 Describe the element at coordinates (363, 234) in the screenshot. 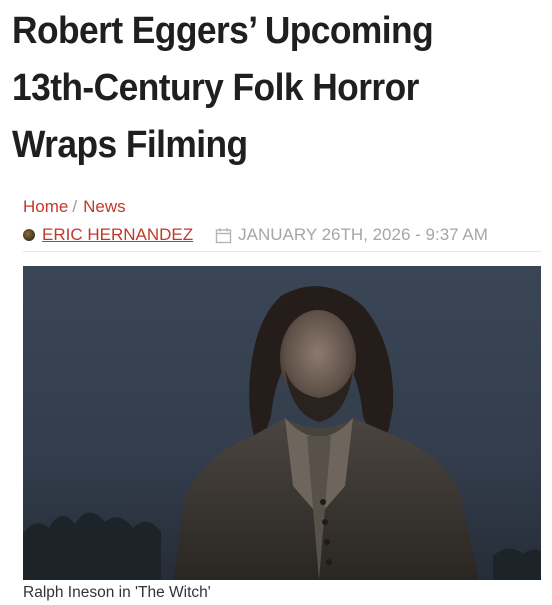

I see `publish-date: JANUARY 26TH, 2026 - 9:37 AM` at that location.